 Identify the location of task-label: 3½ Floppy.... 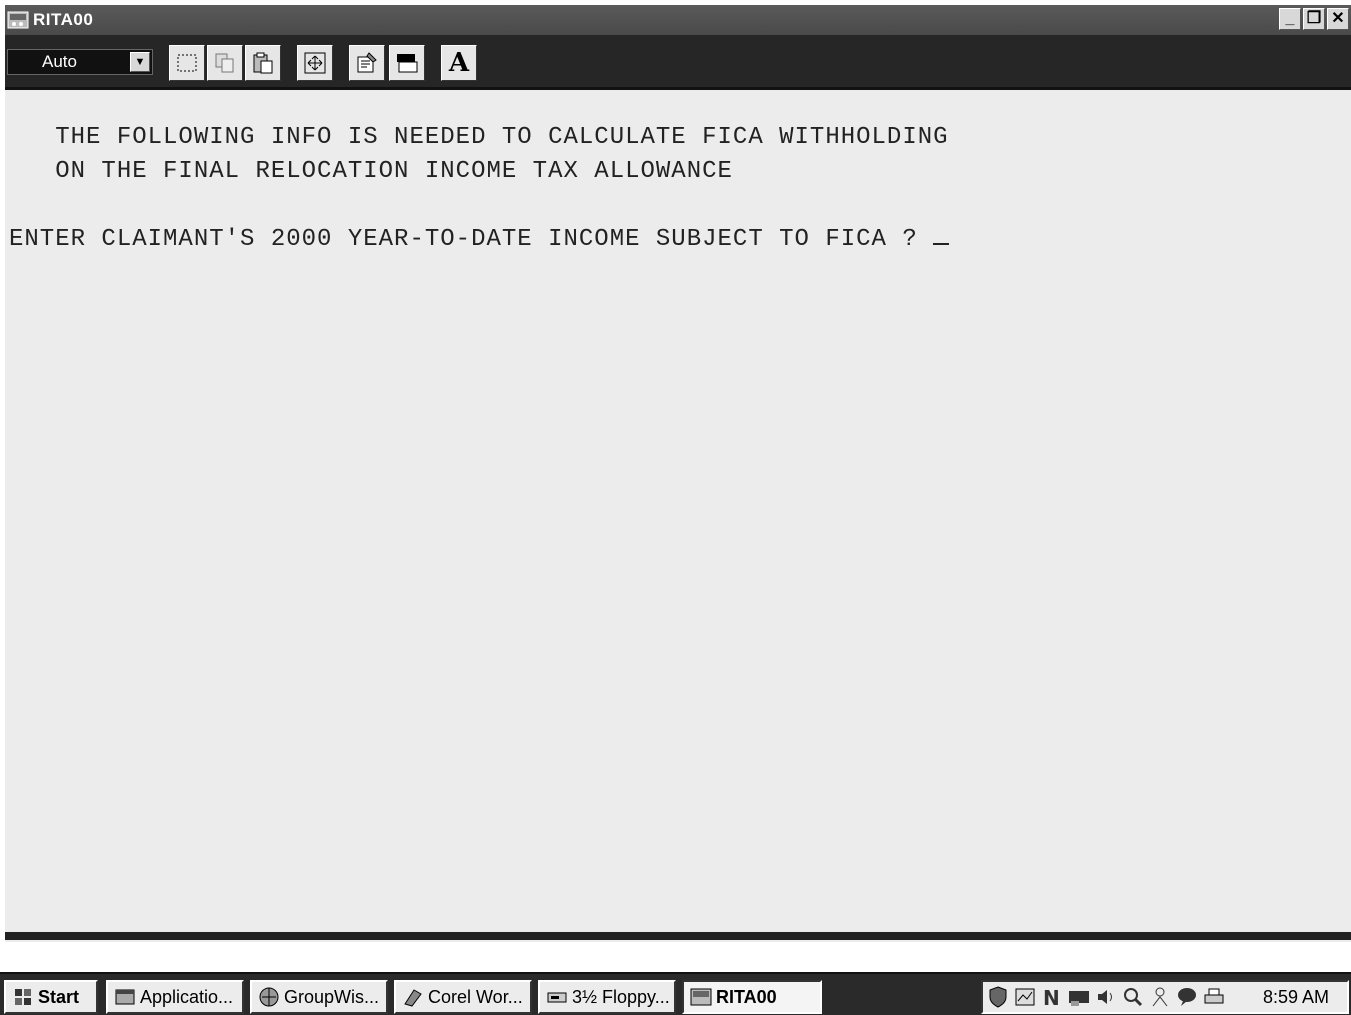
(621, 996).